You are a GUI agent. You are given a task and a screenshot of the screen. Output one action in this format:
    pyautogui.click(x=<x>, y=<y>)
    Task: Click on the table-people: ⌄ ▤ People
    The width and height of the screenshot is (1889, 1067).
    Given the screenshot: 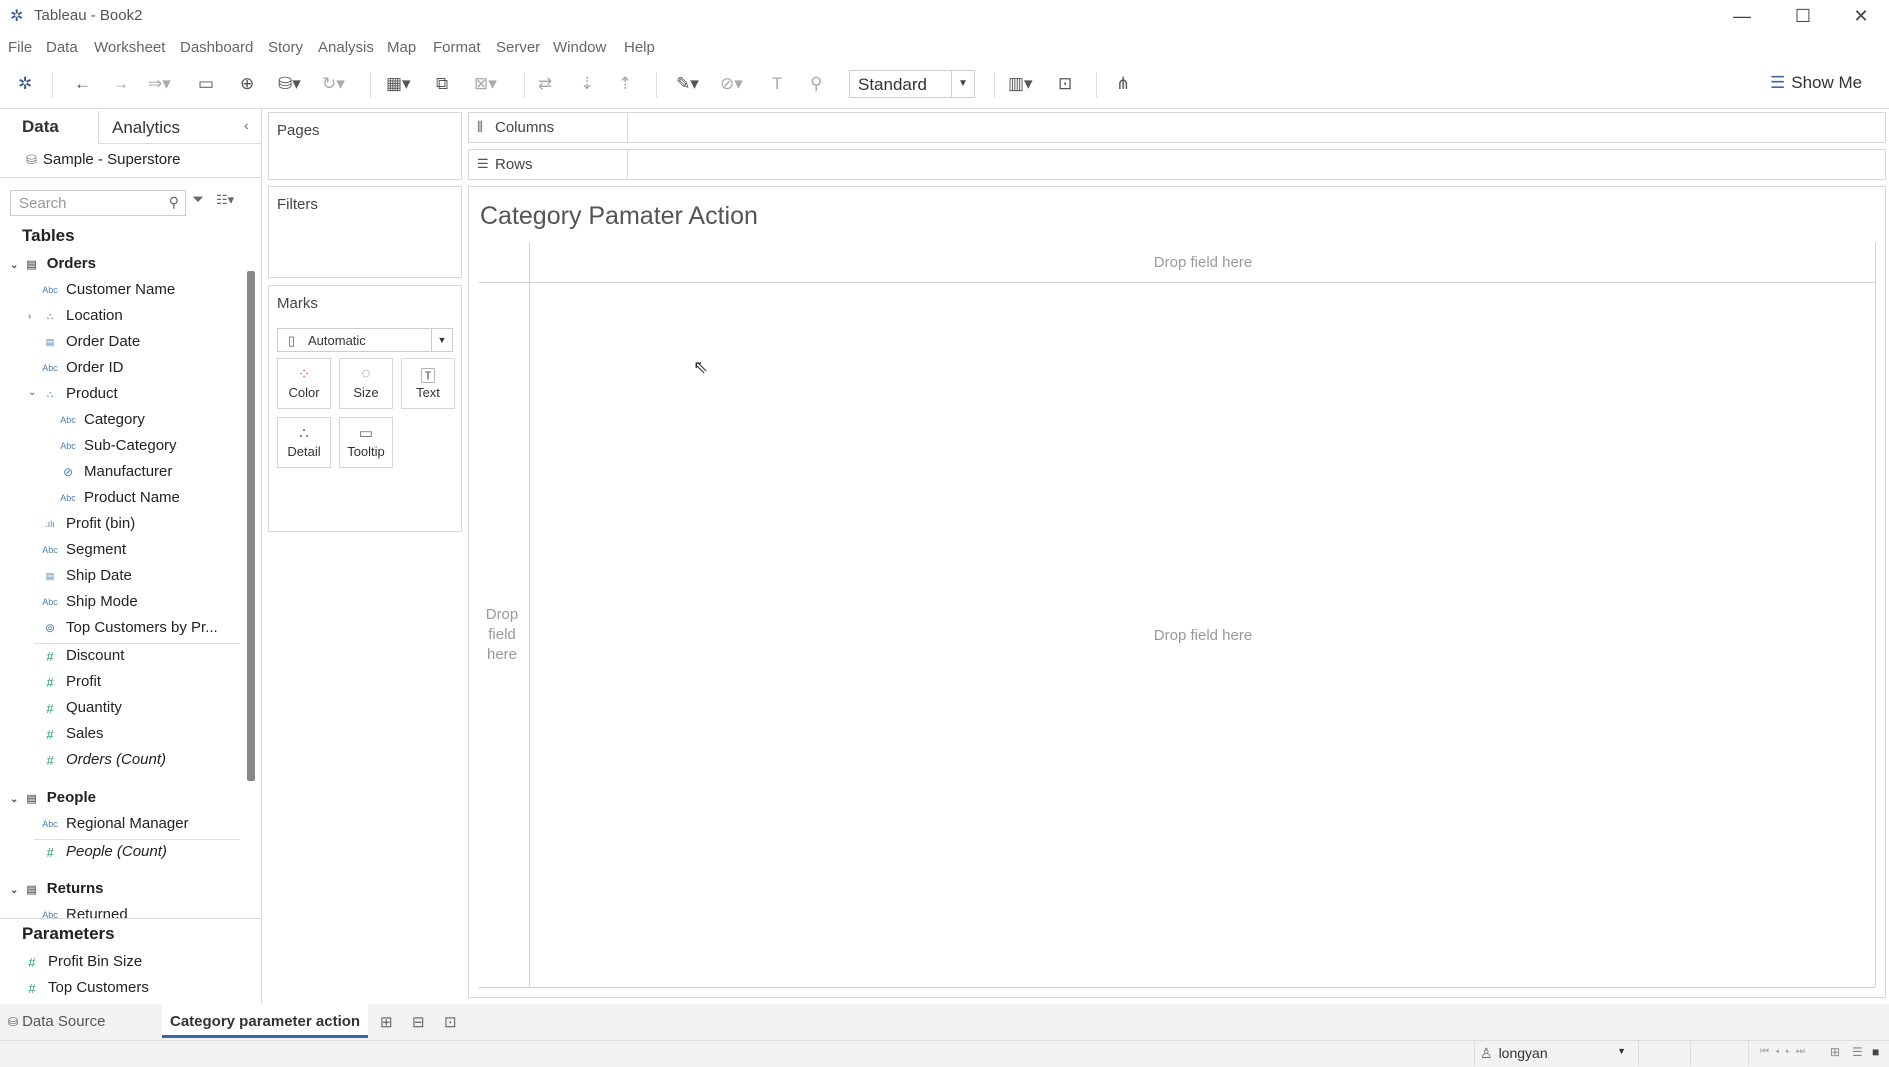 What is the action you would take?
    pyautogui.click(x=53, y=797)
    